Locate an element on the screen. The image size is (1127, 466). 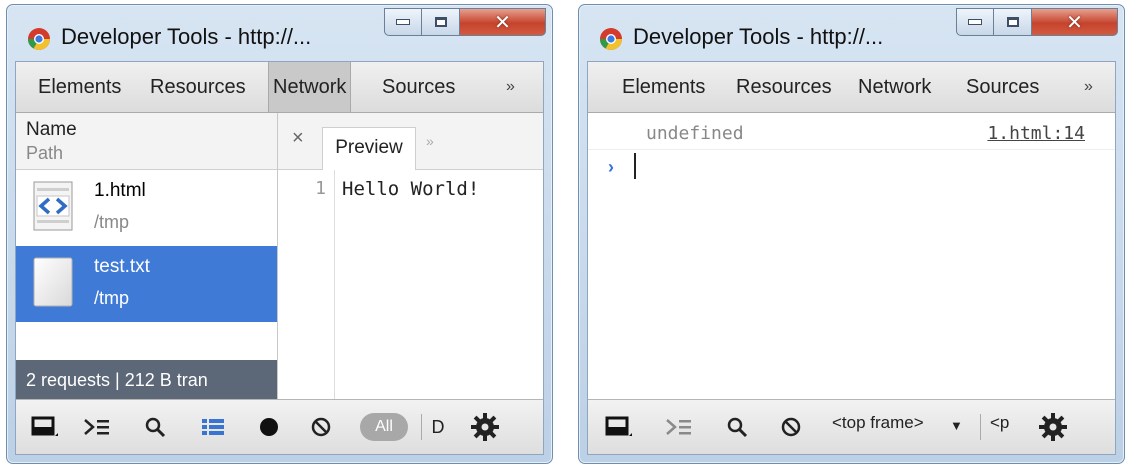
console-input is located at coordinates (635, 166).